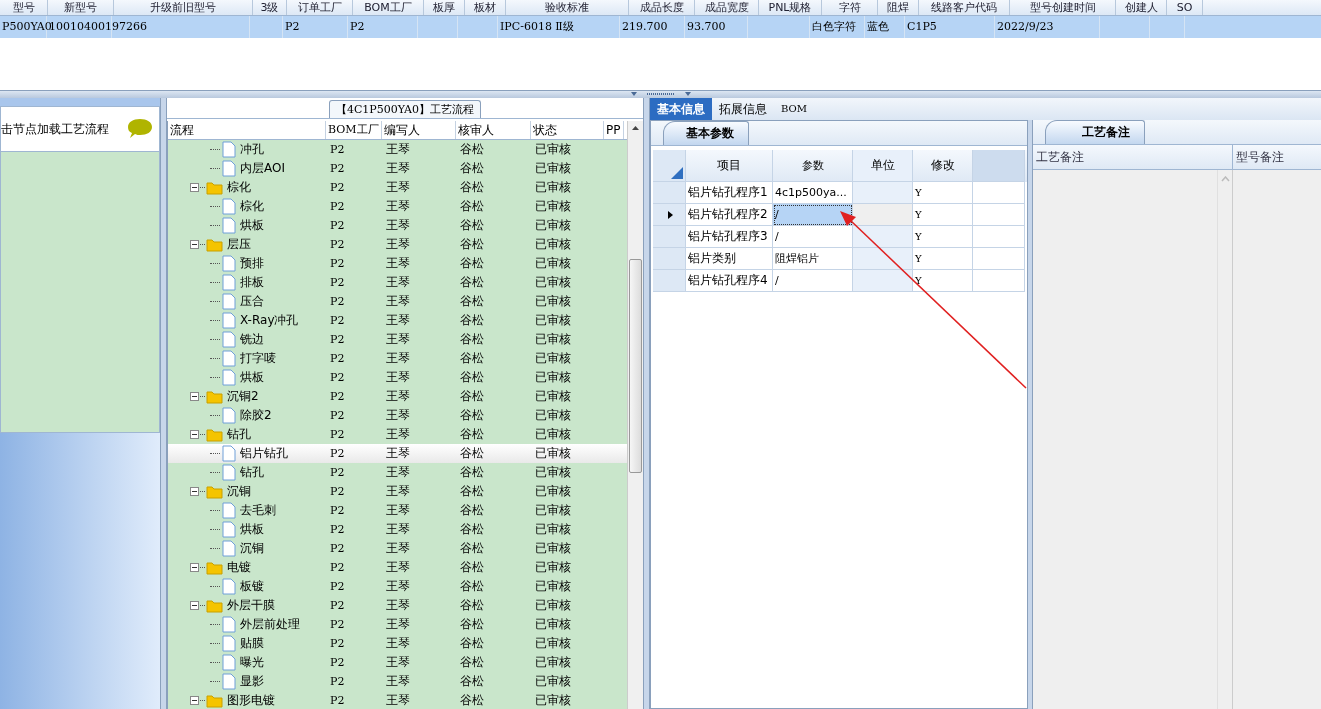 This screenshot has width=1321, height=709. Describe the element at coordinates (397, 339) in the screenshot. I see `tree-row: 铣边 P2 王琴 谷松 已审核` at that location.